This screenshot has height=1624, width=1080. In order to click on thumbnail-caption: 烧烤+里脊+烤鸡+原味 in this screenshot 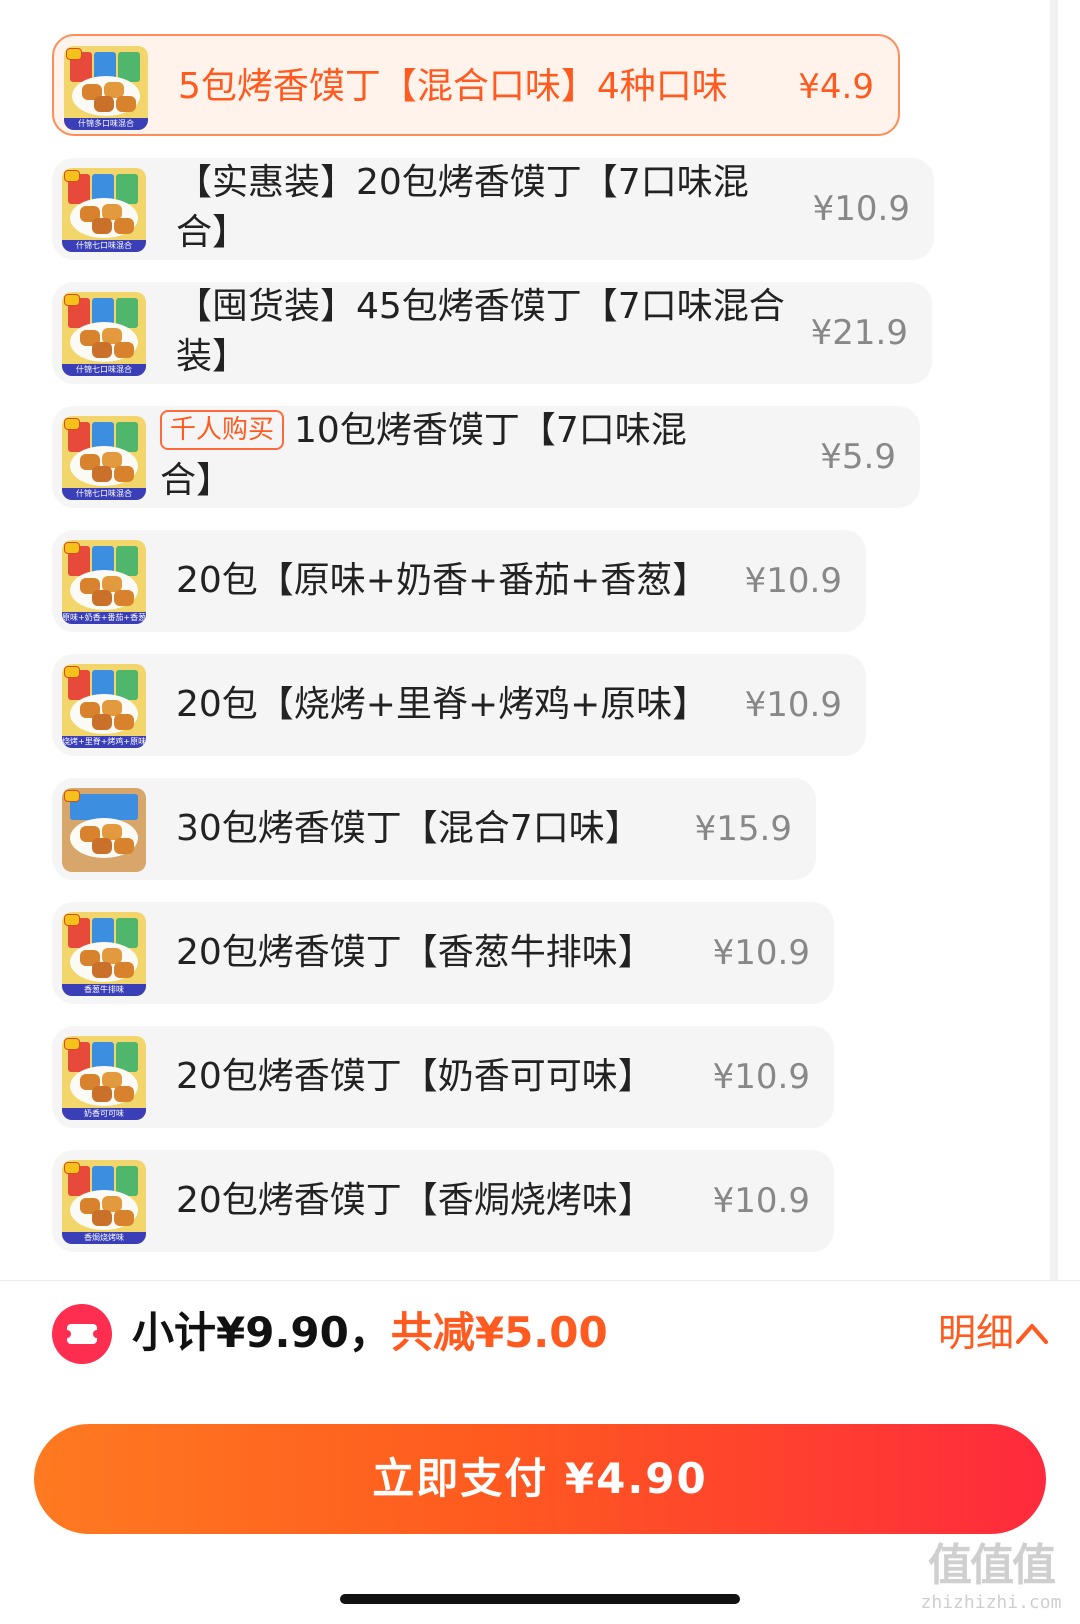, I will do `click(104, 742)`.